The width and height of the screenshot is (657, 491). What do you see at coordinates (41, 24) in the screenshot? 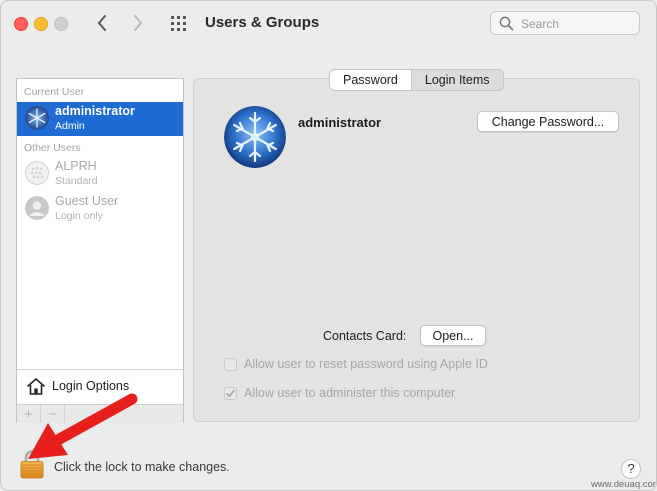
I see `minimize-window-button` at bounding box center [41, 24].